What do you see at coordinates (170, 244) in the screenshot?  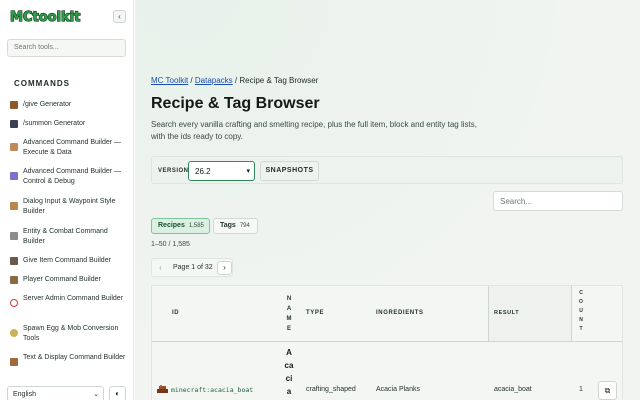 I see `result-range: 1–50 / 1,585` at bounding box center [170, 244].